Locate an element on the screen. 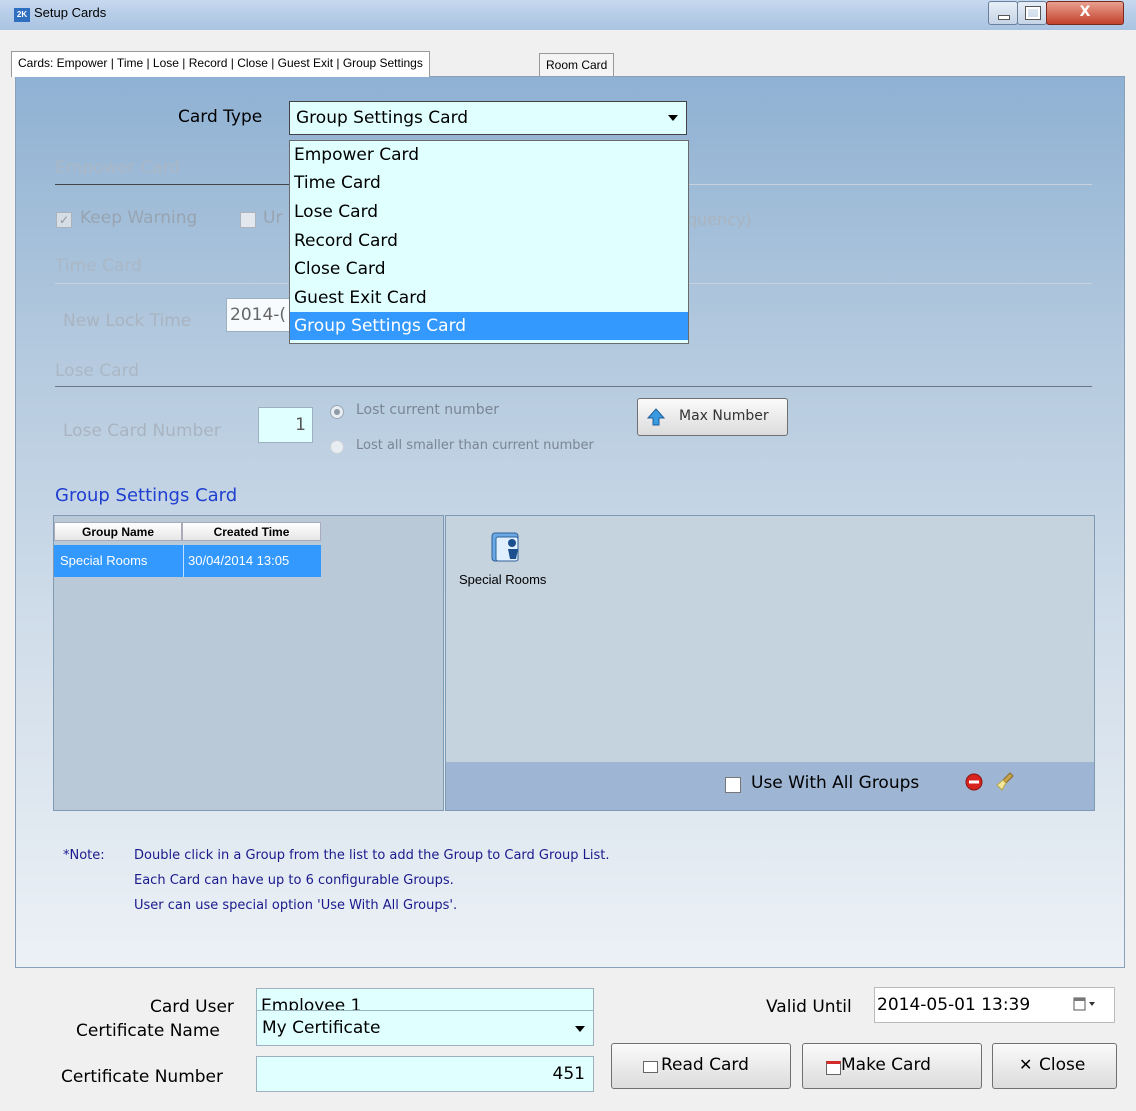  remove-icon is located at coordinates (974, 782).